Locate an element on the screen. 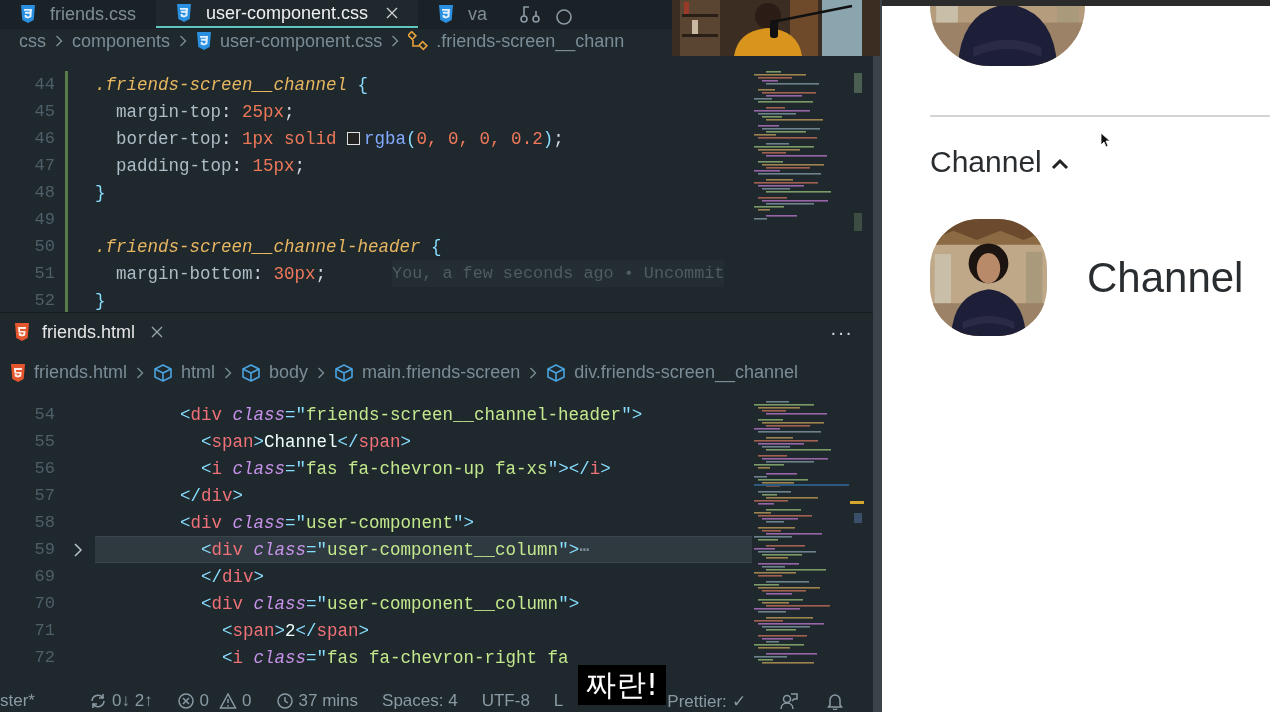 The height and width of the screenshot is (712, 1270). breadcrumb-item: main.friends-screen is located at coordinates (427, 373).